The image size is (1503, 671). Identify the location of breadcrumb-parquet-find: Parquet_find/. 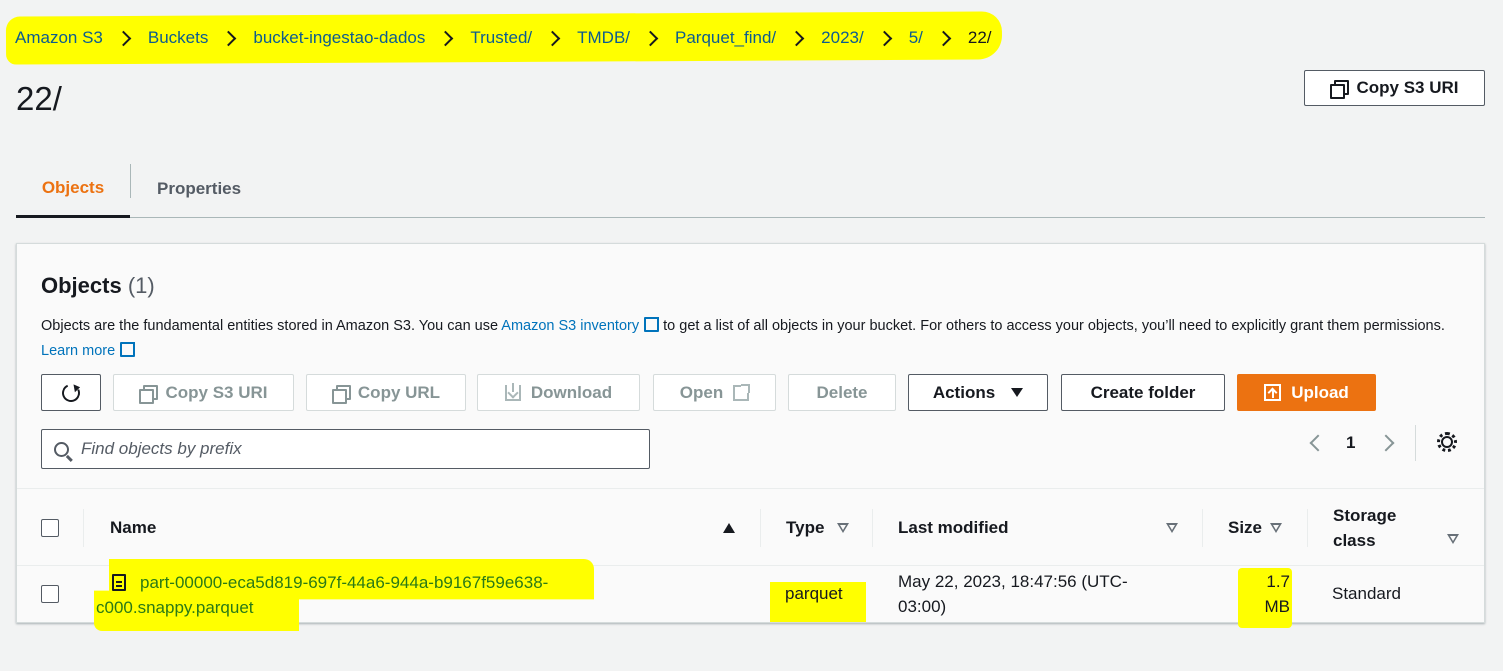
(725, 38).